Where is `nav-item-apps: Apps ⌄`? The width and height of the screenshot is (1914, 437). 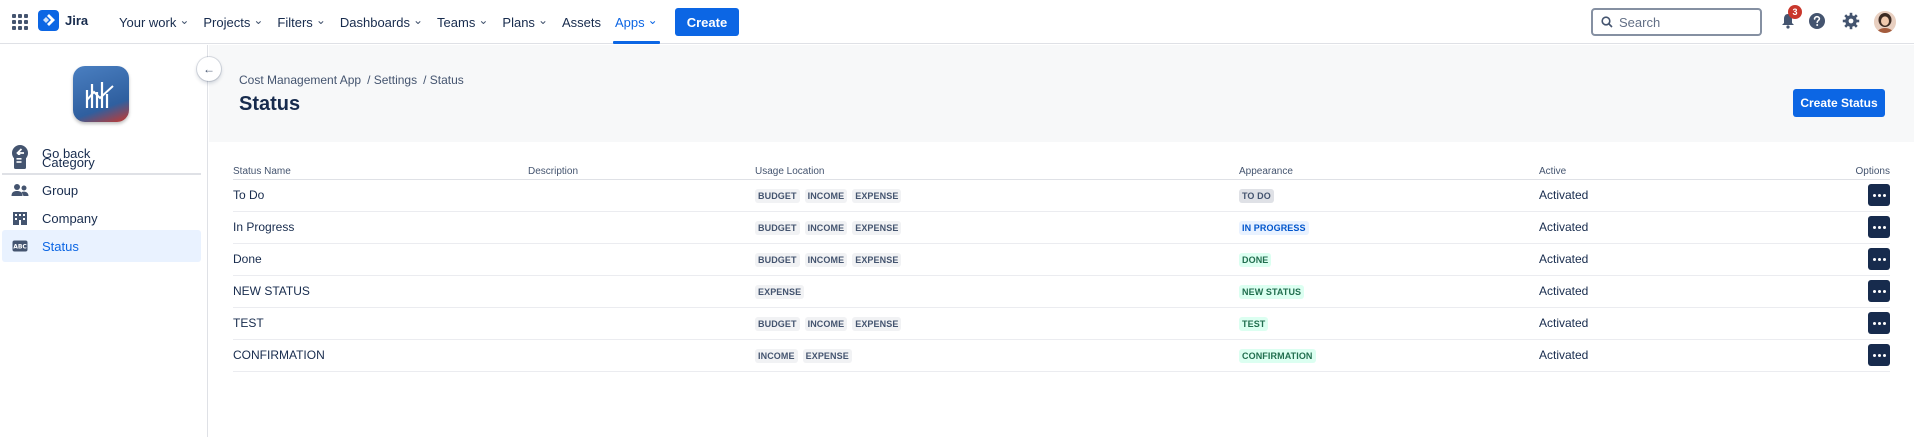
nav-item-apps: Apps ⌄ is located at coordinates (636, 22).